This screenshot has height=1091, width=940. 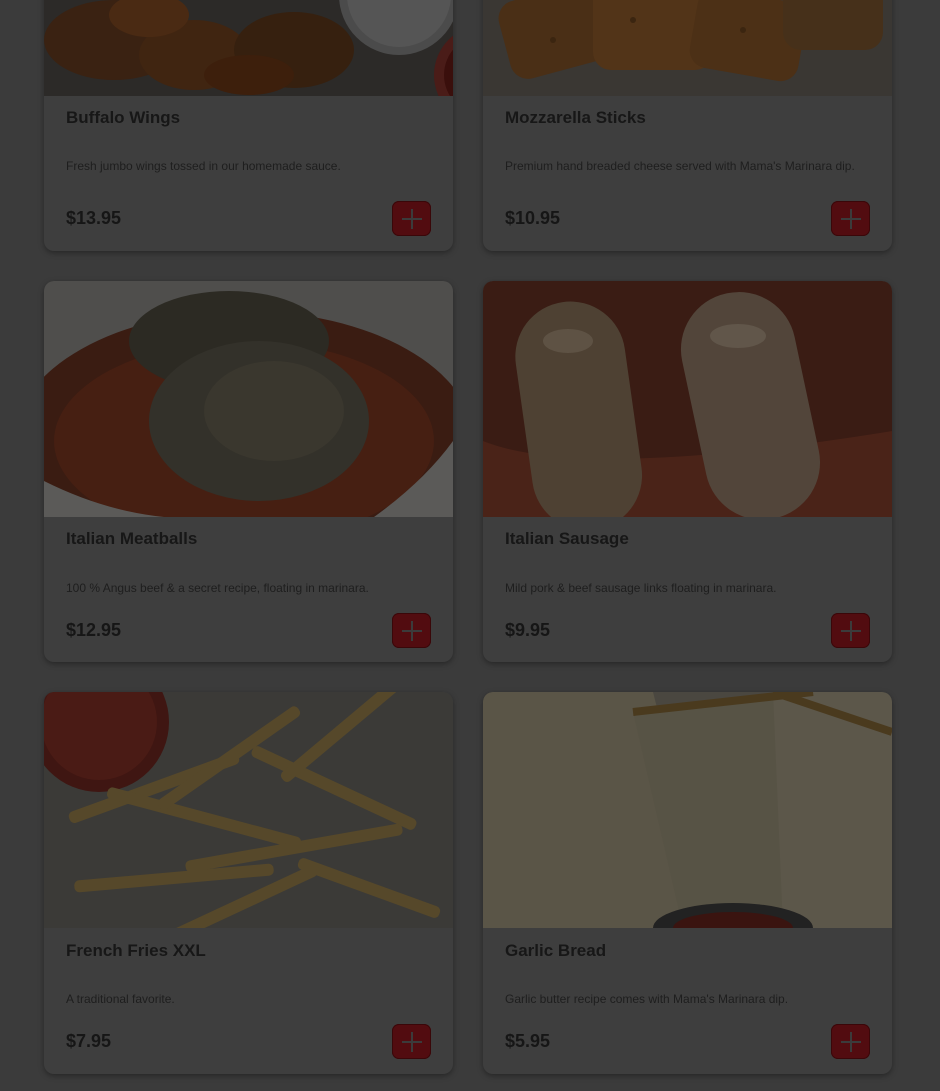 I want to click on item-price: $10.95, so click(x=533, y=218).